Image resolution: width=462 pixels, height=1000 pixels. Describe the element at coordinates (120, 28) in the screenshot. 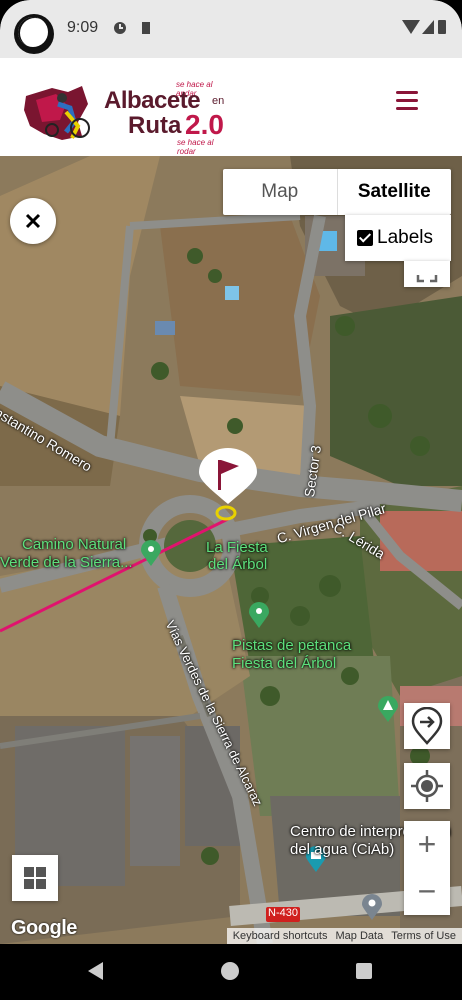

I see `app-notification-icon` at that location.